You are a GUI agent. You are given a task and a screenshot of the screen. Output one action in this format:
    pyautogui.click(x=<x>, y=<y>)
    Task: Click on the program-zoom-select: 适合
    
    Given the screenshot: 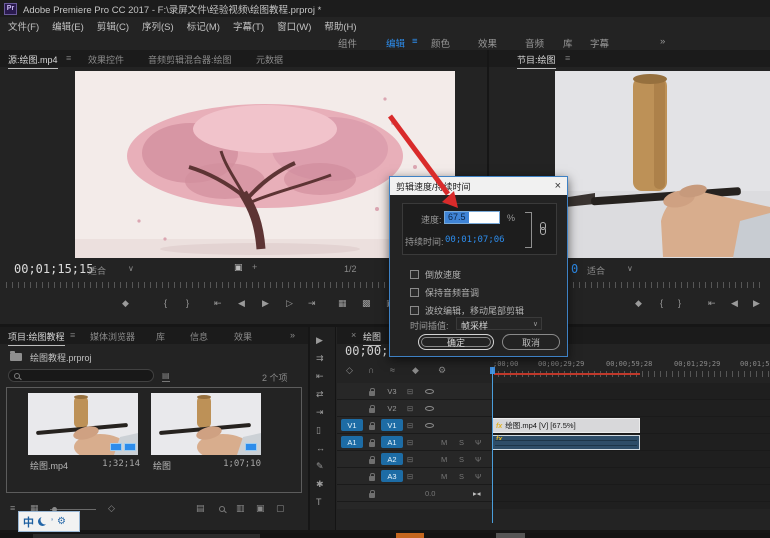 What is the action you would take?
    pyautogui.click(x=596, y=270)
    